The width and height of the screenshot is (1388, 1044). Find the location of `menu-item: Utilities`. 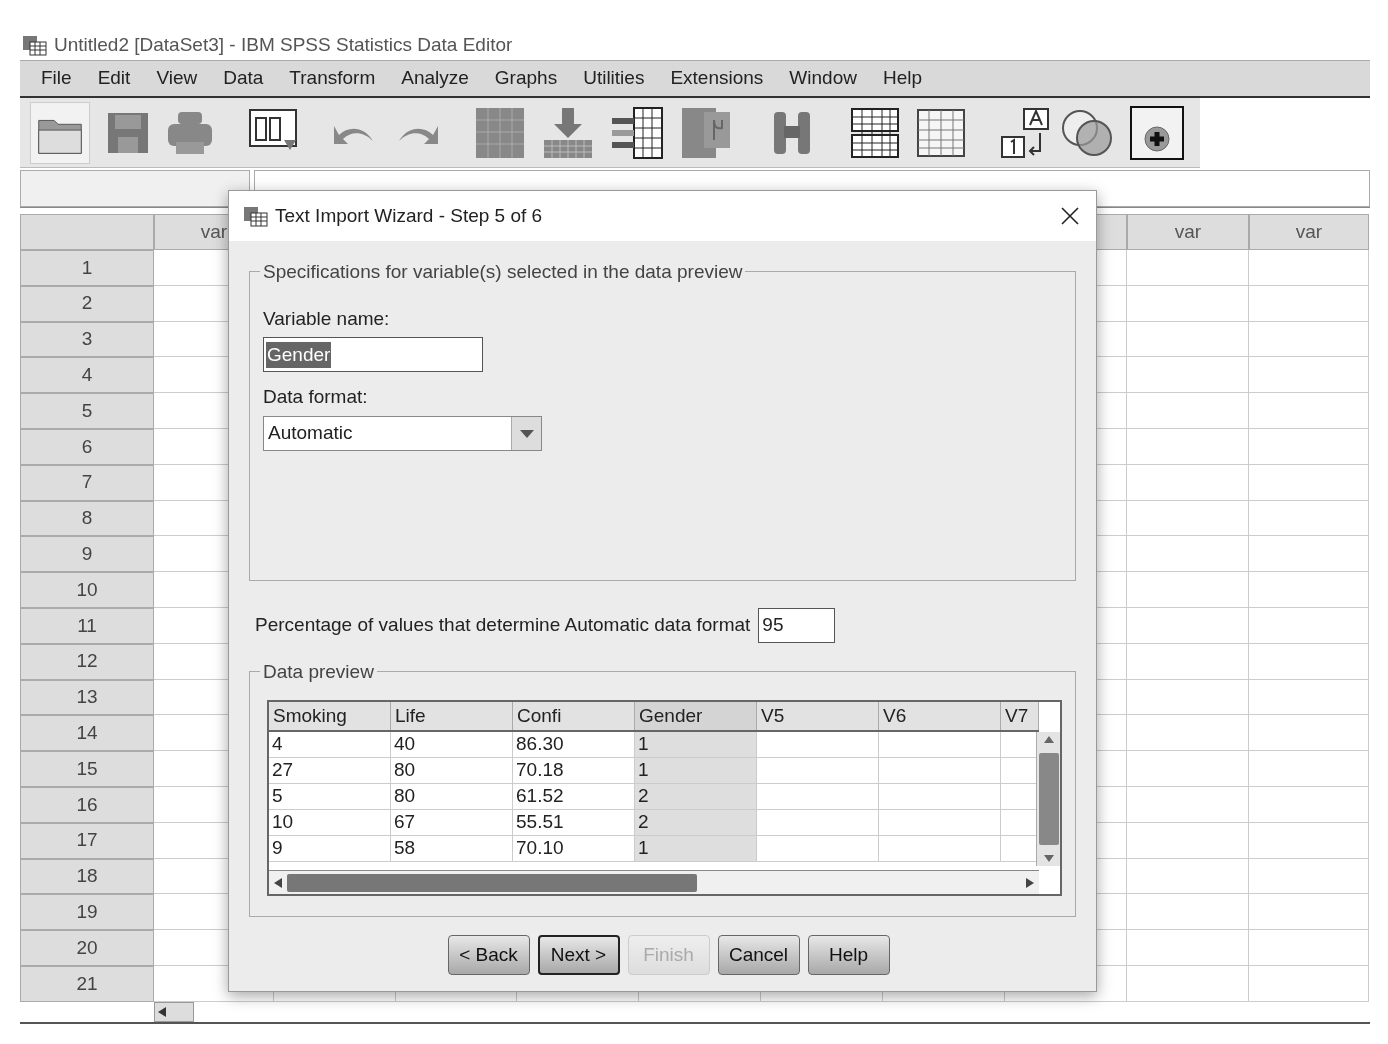

menu-item: Utilities is located at coordinates (614, 78).